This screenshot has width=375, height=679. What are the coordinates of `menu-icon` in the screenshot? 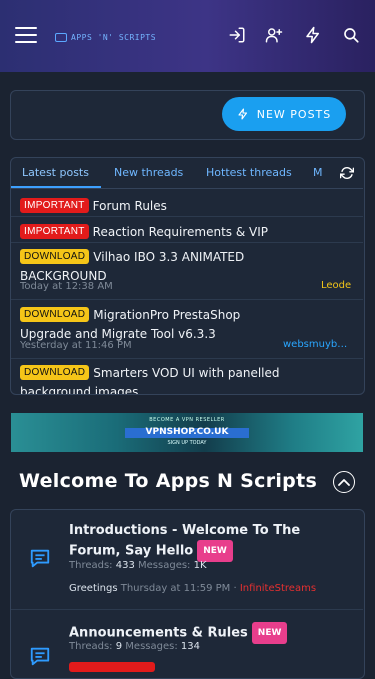 It's located at (26, 35).